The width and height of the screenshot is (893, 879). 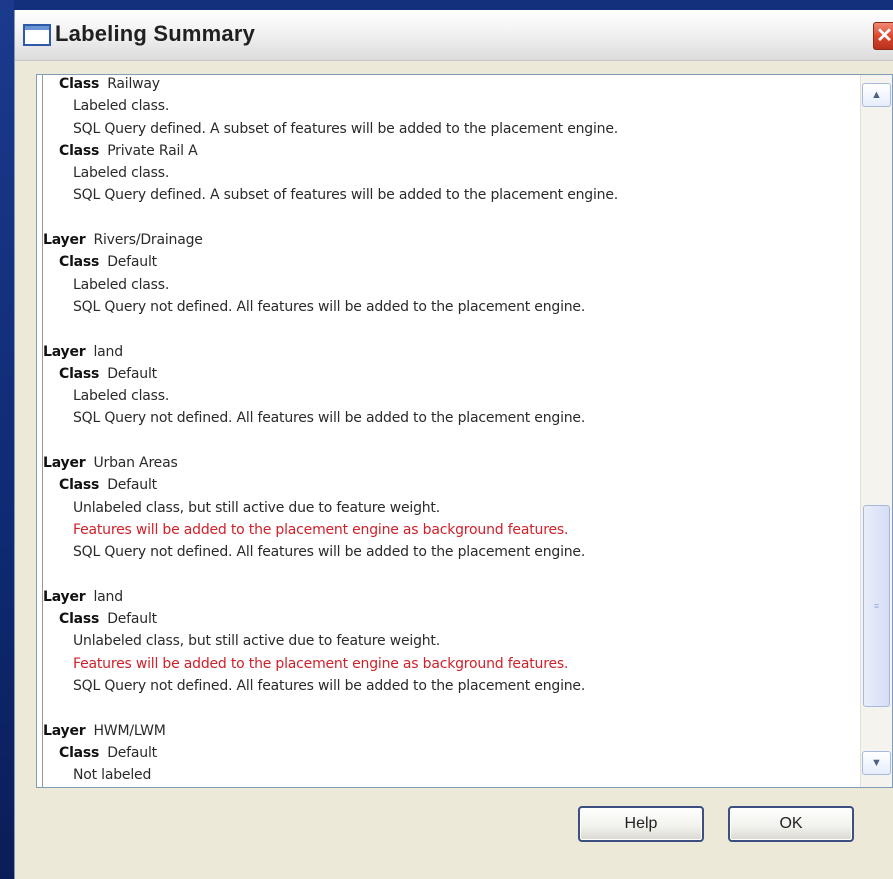 I want to click on desktop-background-left, so click(x=7, y=439).